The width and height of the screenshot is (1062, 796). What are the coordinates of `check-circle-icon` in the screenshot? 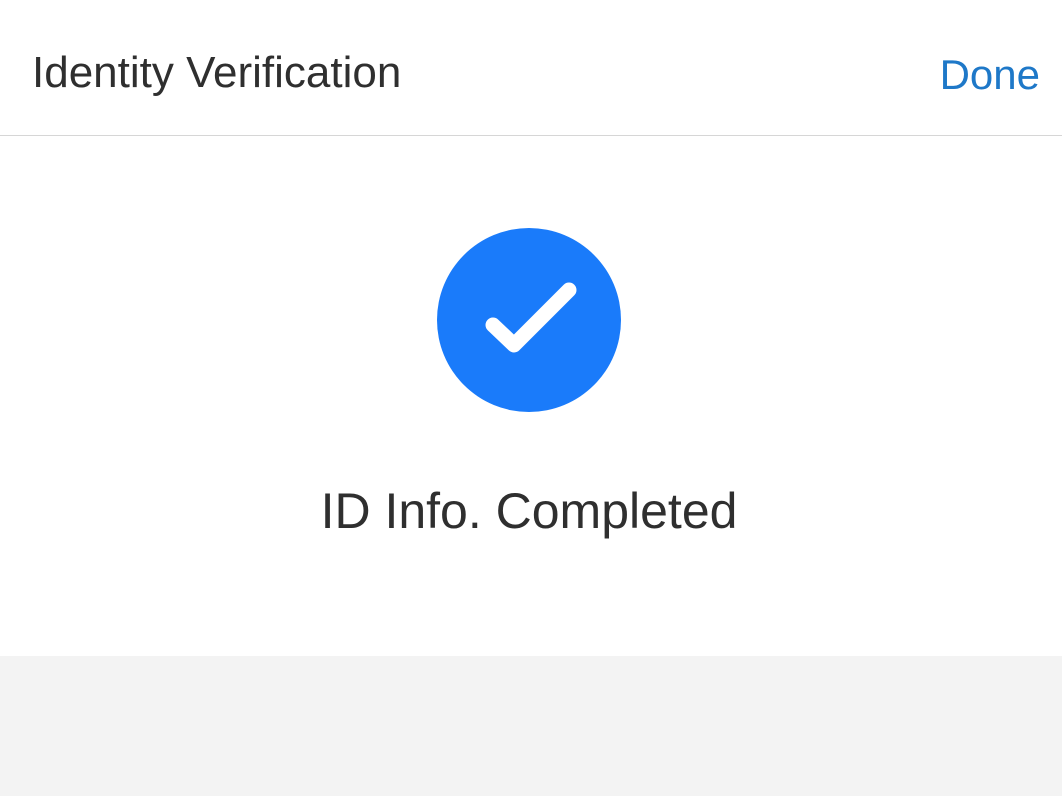 It's located at (529, 320).